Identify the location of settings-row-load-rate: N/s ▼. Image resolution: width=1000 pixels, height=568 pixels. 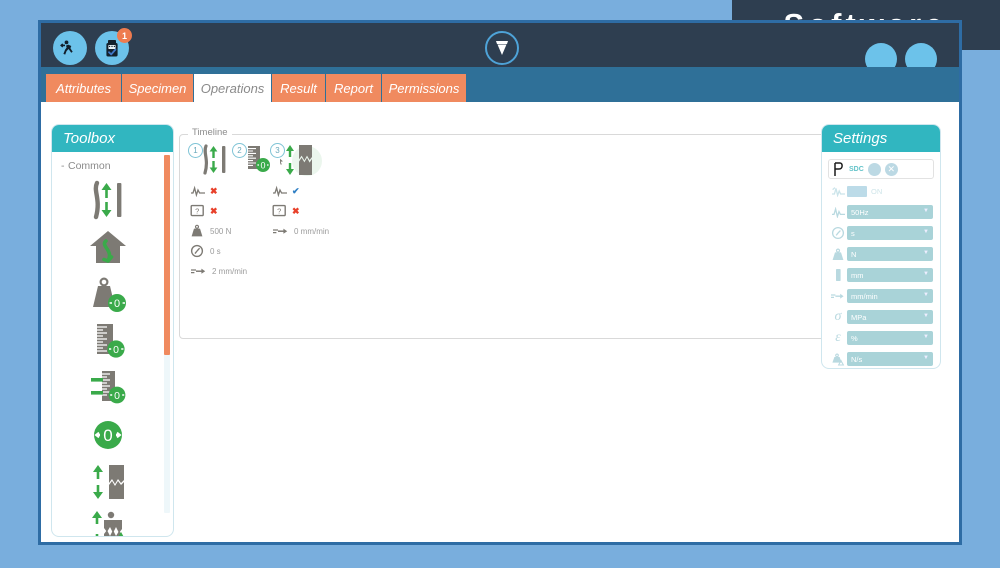
(881, 359).